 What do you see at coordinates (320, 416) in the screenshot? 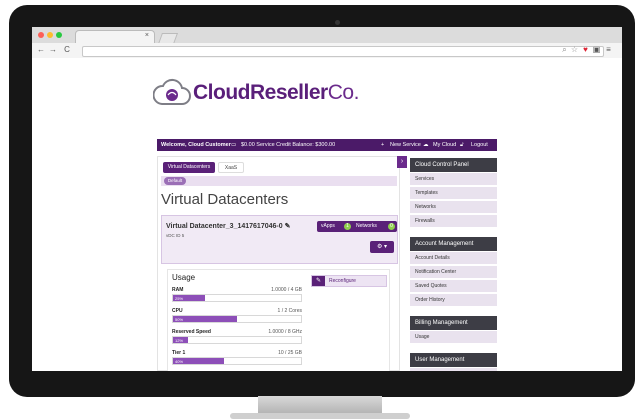
I see `stand-shadow` at bounding box center [320, 416].